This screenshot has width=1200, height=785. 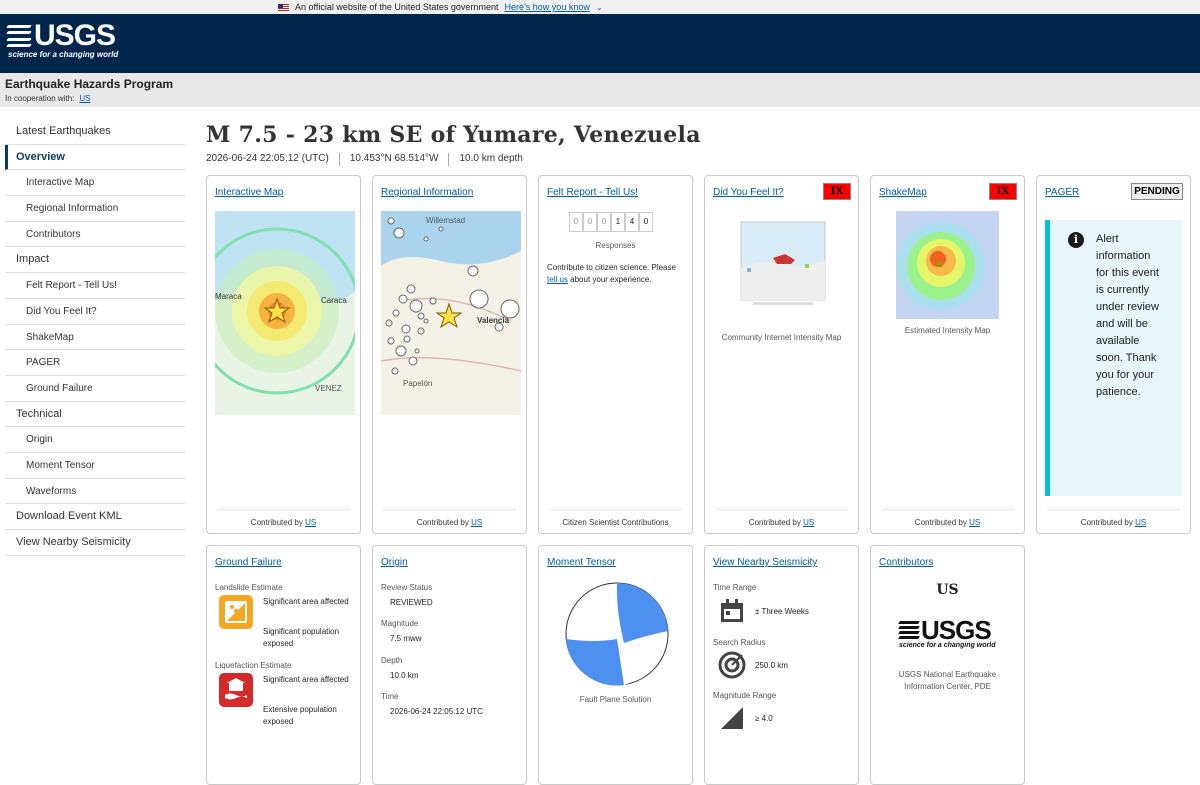 I want to click on page-title: M 7.5 - 23 km SE of Yumare, Venezuela, so click(x=453, y=135).